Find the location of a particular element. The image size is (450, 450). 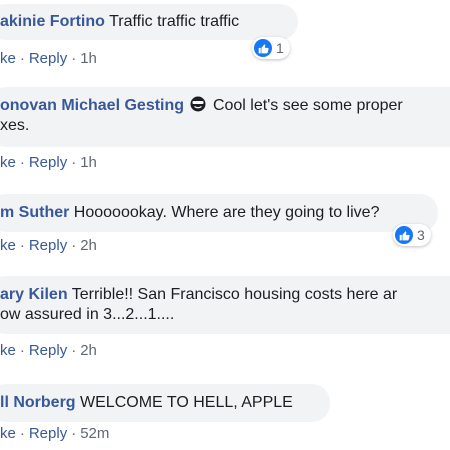

comment-author: onovan Michael Gesting is located at coordinates (92, 105).